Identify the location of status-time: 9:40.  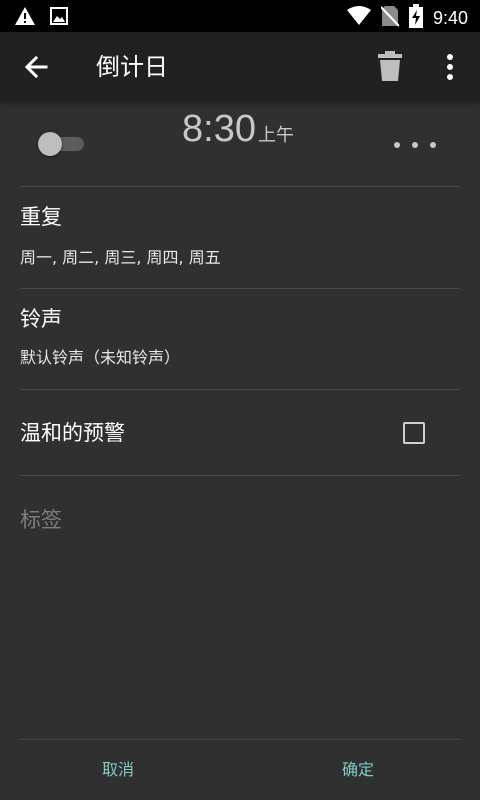
(450, 18).